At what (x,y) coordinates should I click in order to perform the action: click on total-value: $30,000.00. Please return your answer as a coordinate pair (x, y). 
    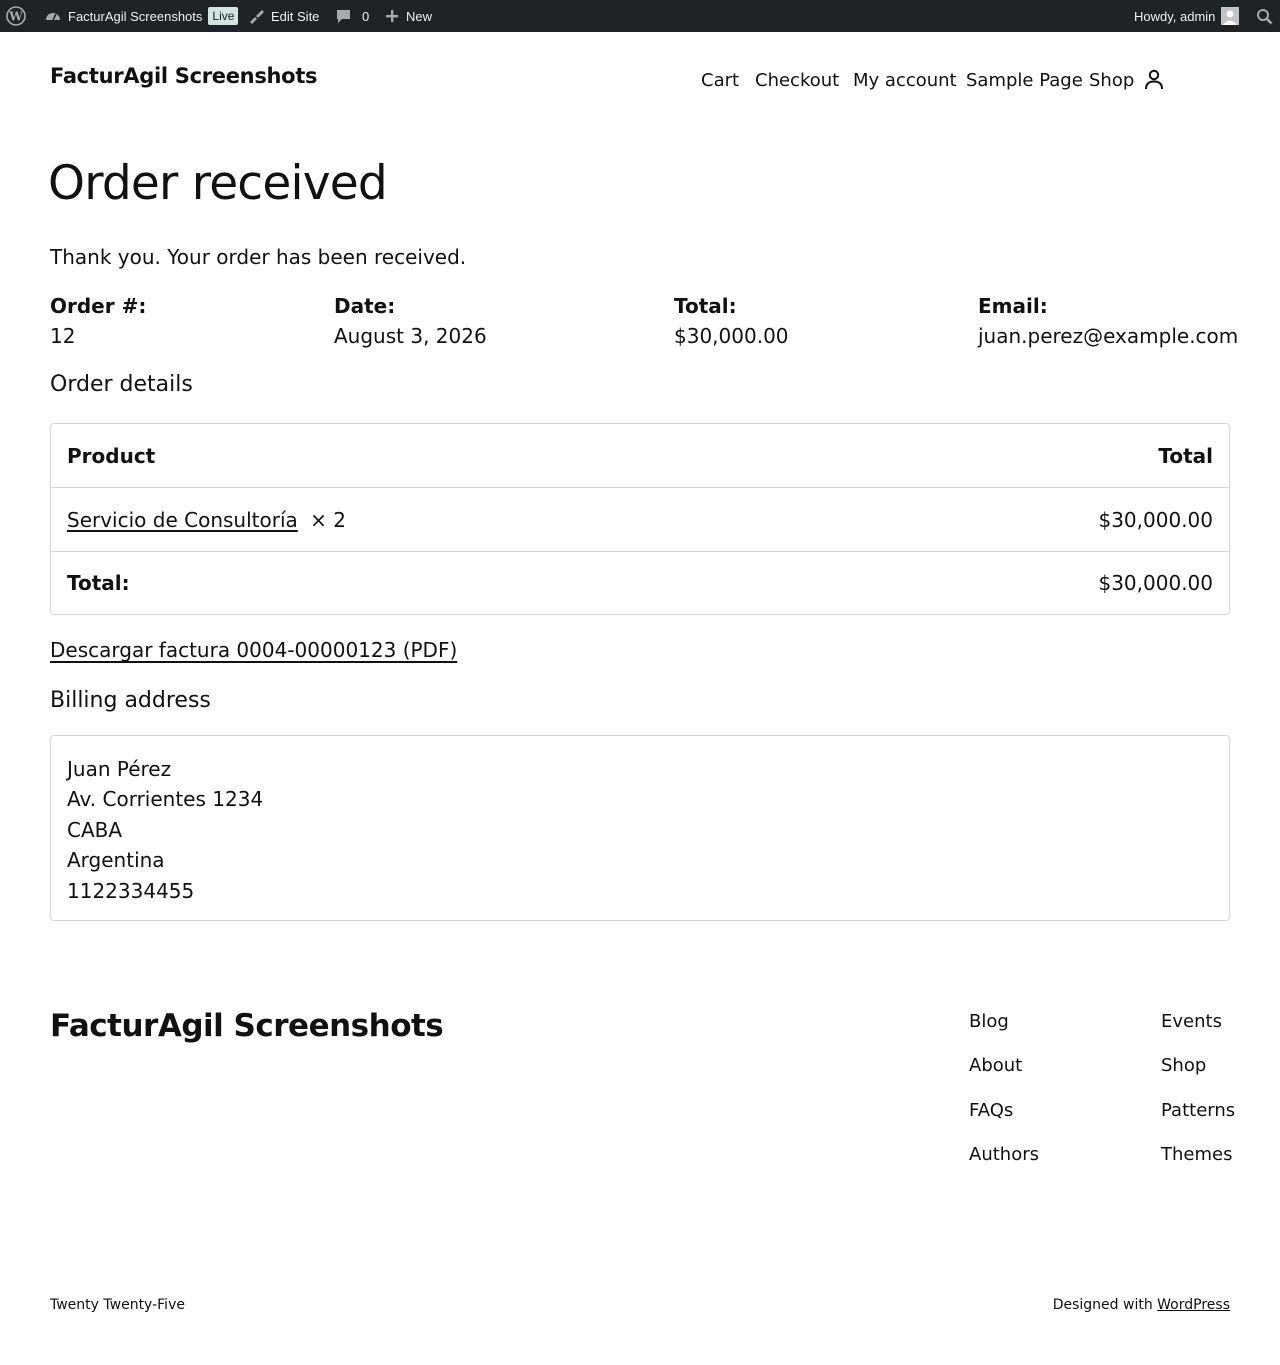
    Looking at the image, I should click on (1155, 583).